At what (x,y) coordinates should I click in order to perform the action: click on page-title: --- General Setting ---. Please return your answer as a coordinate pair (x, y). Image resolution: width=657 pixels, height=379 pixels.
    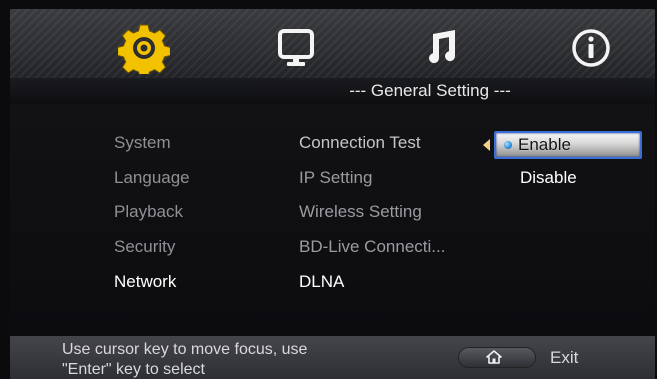
    Looking at the image, I should click on (430, 90).